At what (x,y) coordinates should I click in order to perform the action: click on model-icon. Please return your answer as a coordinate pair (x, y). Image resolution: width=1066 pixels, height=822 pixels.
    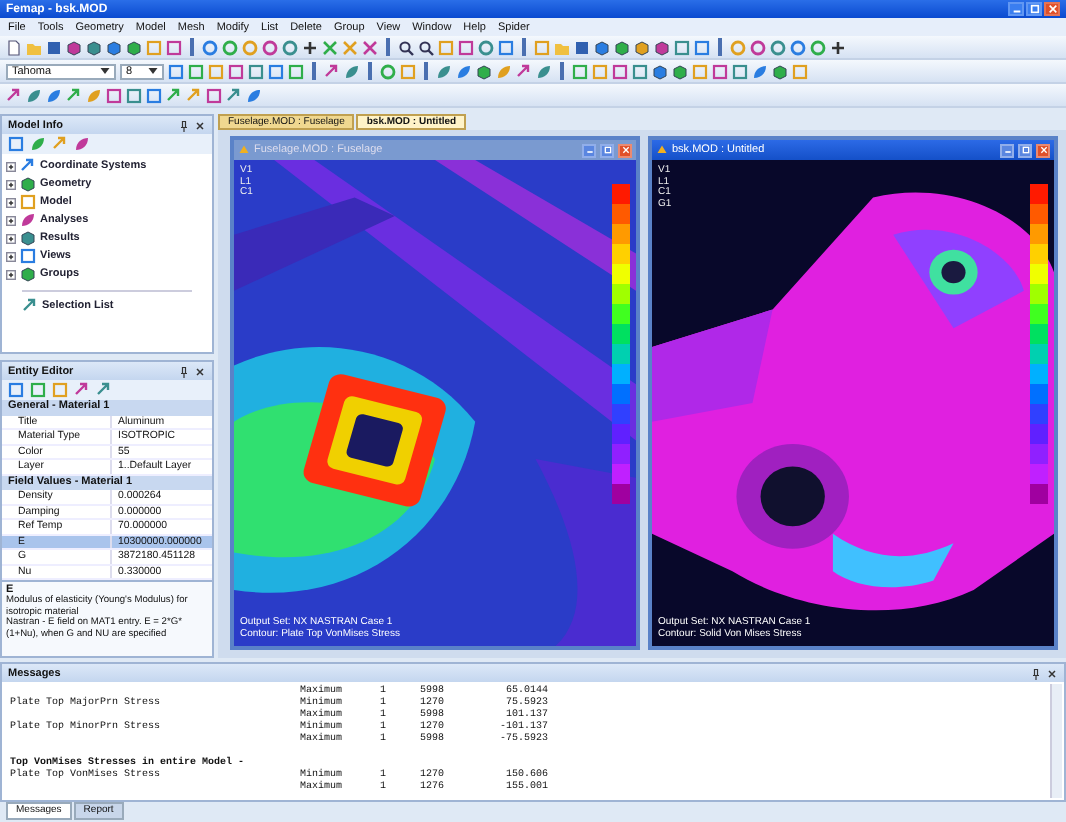
    Looking at the image, I should click on (662, 150).